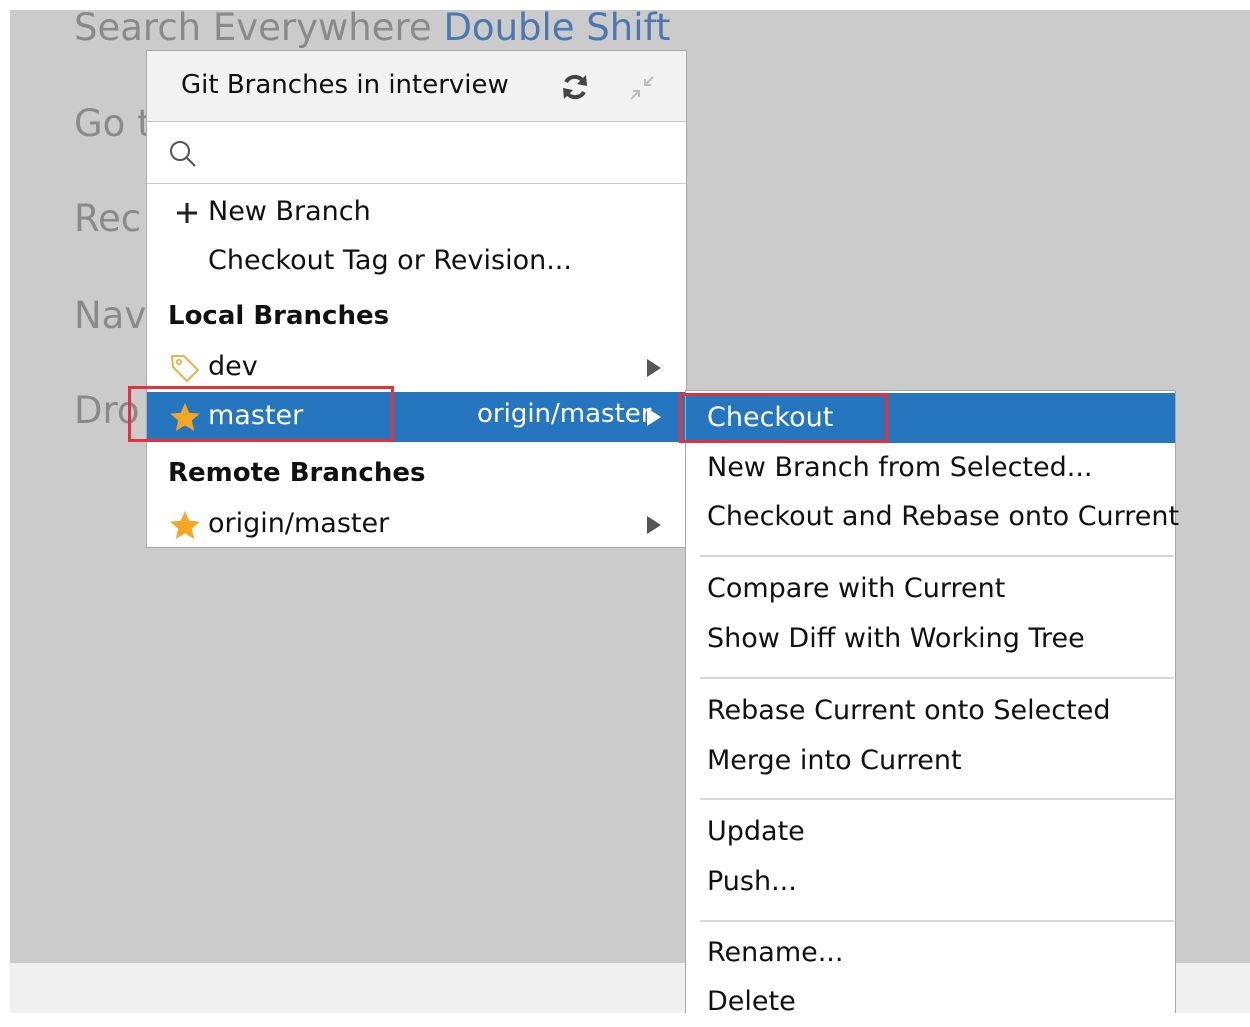 The image size is (1250, 1027). I want to click on branch-search-input, so click(441, 153).